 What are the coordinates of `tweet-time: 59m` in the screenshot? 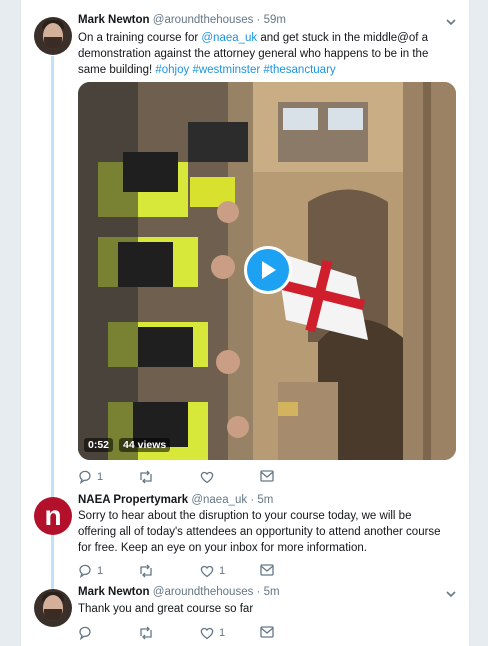 It's located at (275, 20).